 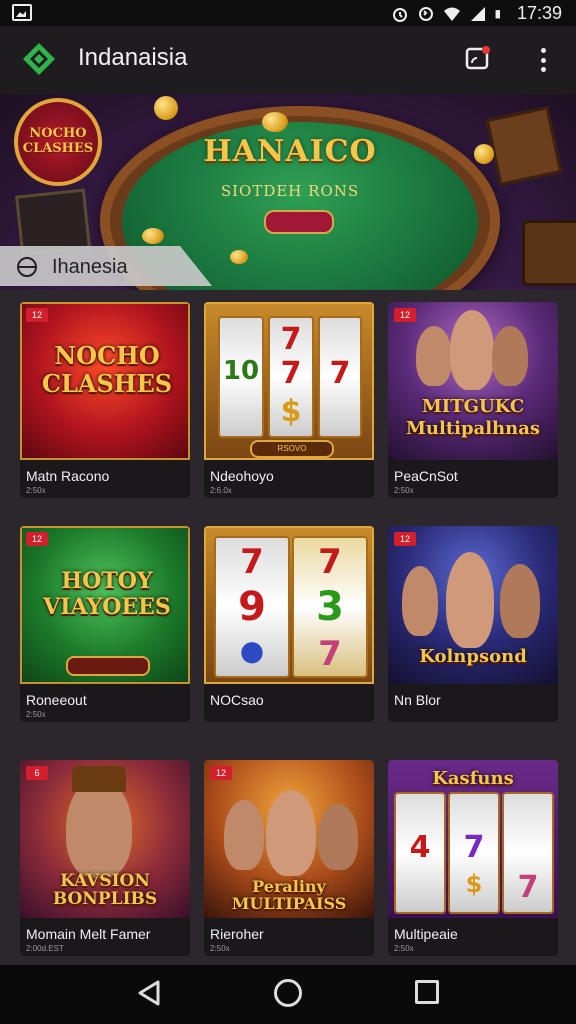 What do you see at coordinates (288, 993) in the screenshot?
I see `home-icon` at bounding box center [288, 993].